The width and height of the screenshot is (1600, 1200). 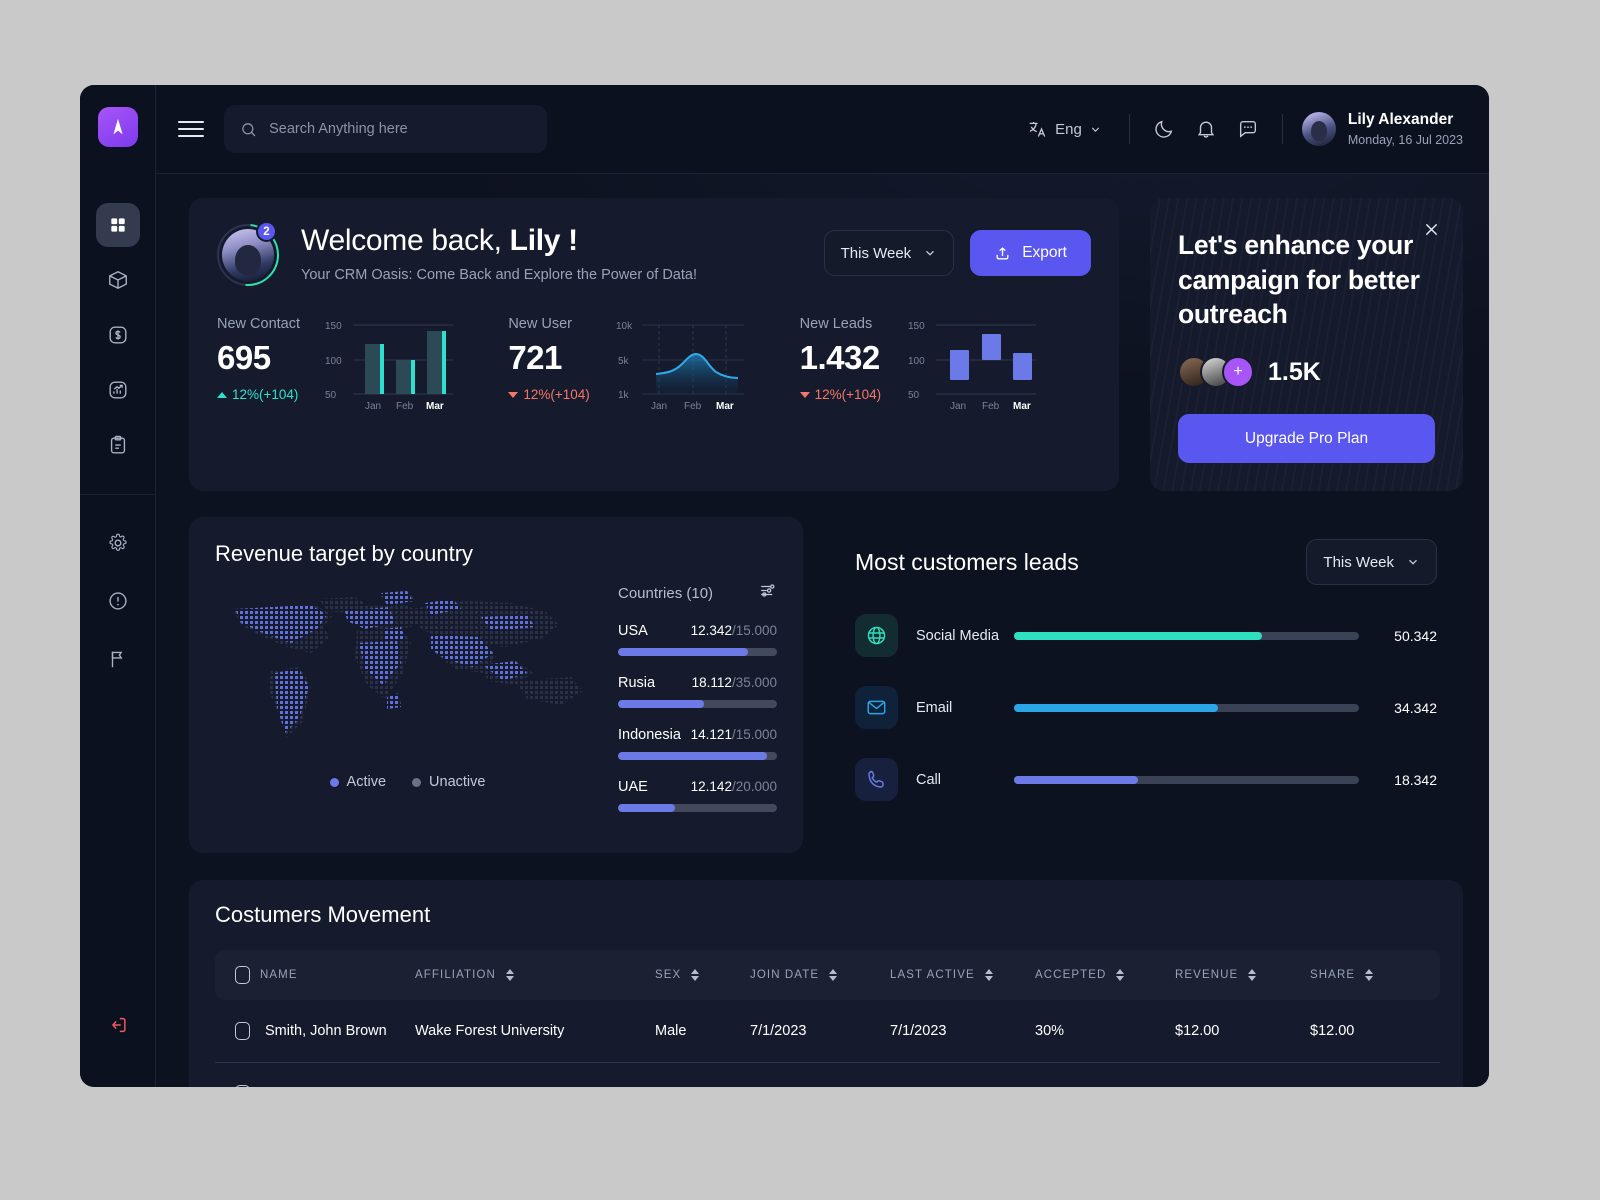 I want to click on stat-value: 1.432, so click(x=840, y=357).